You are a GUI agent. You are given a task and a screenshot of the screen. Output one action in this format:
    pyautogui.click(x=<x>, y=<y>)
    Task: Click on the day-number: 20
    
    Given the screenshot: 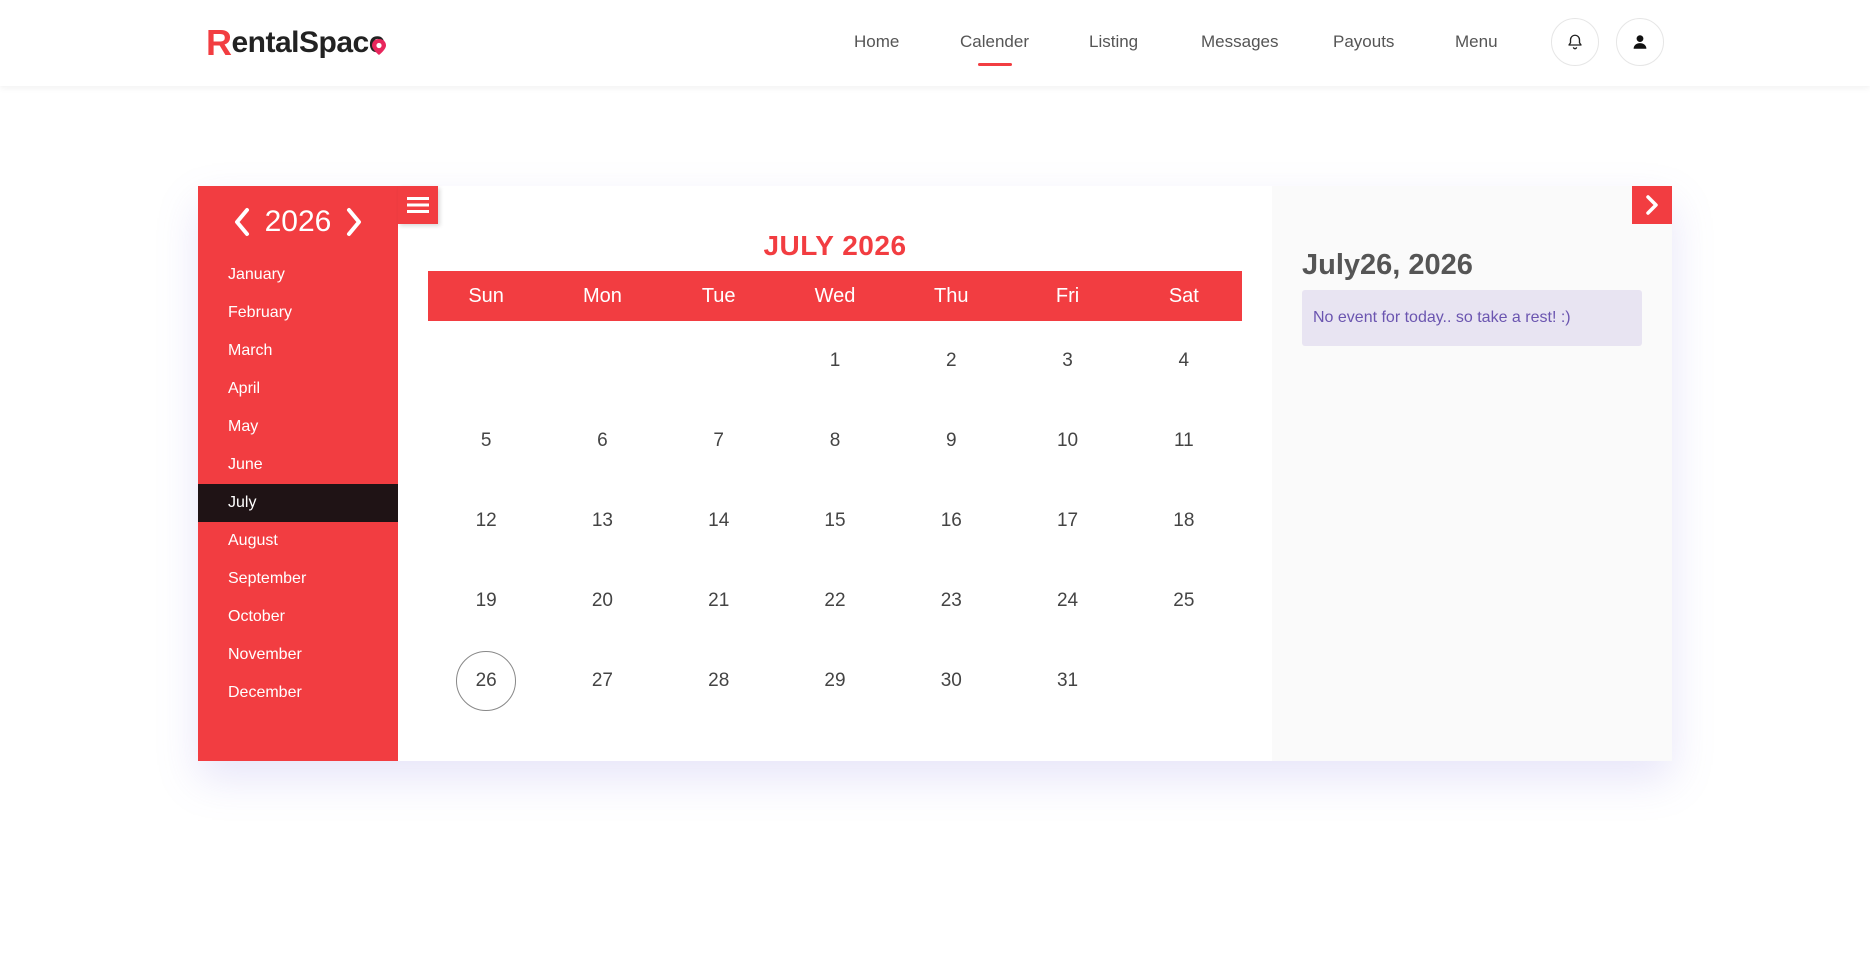 What is the action you would take?
    pyautogui.click(x=602, y=600)
    